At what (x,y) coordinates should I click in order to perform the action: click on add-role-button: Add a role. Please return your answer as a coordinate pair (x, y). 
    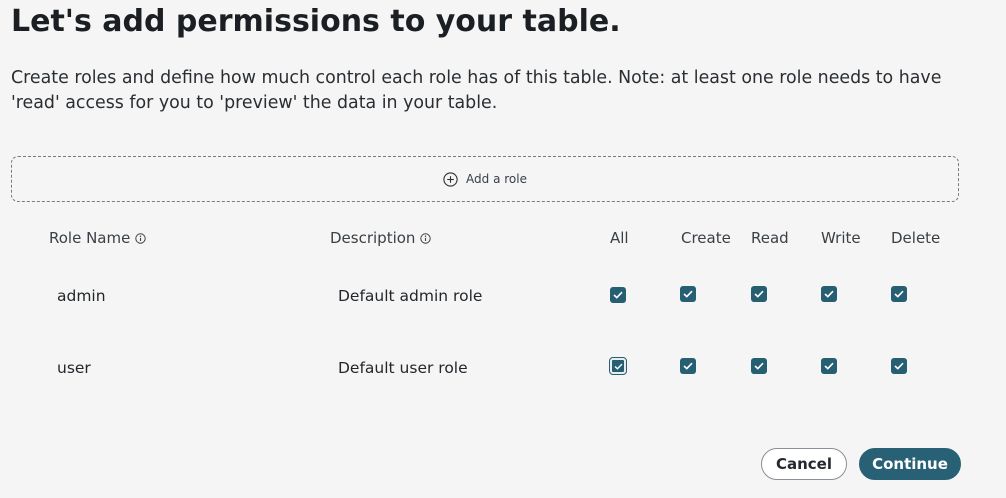
    Looking at the image, I should click on (485, 179).